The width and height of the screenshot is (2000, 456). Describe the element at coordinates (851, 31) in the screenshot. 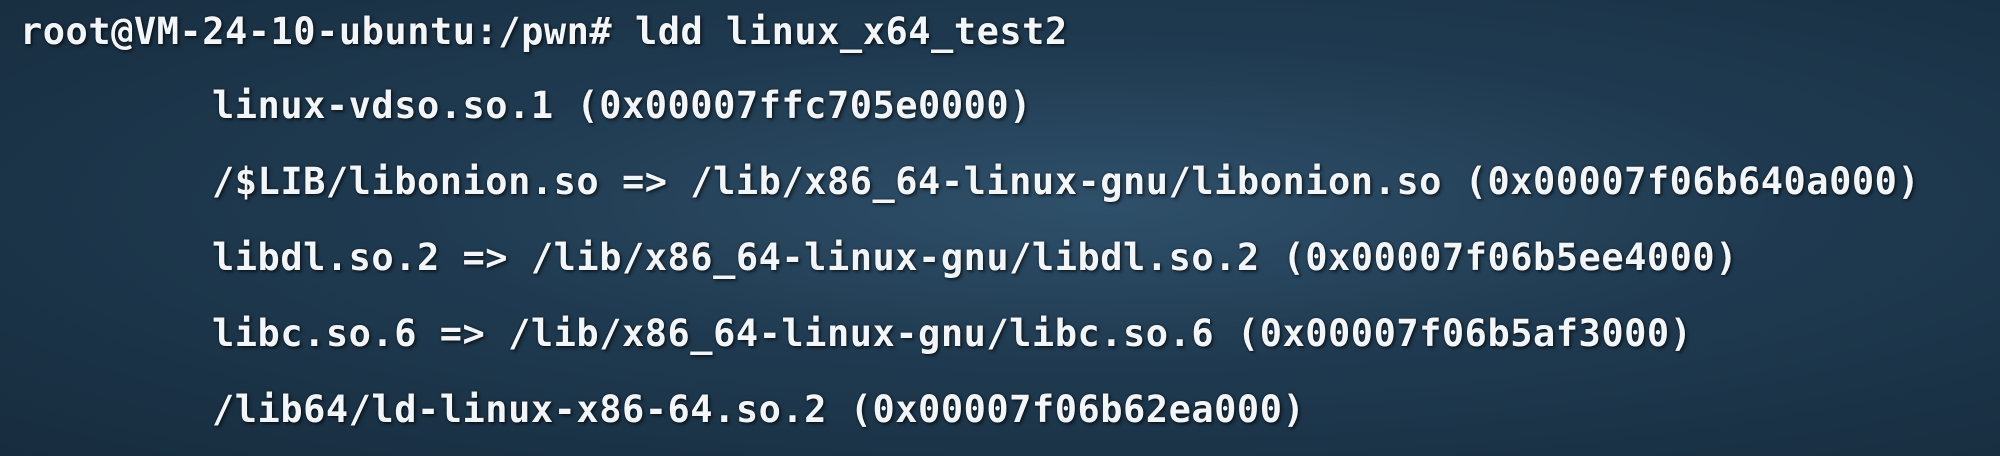

I see `command-text: ldd linux_x64_test2` at that location.